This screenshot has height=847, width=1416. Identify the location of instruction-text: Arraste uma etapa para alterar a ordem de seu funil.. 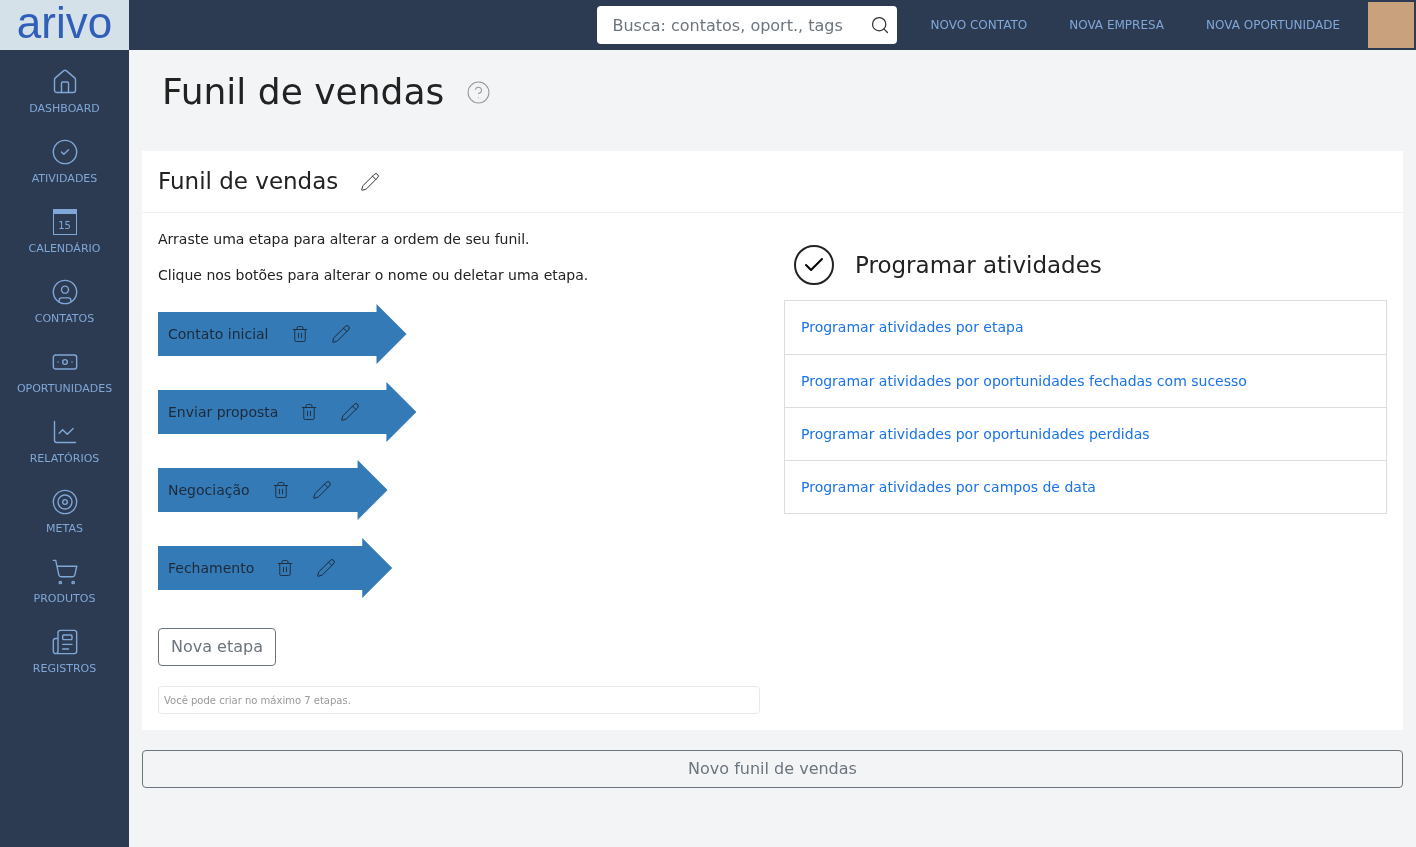
(344, 239).